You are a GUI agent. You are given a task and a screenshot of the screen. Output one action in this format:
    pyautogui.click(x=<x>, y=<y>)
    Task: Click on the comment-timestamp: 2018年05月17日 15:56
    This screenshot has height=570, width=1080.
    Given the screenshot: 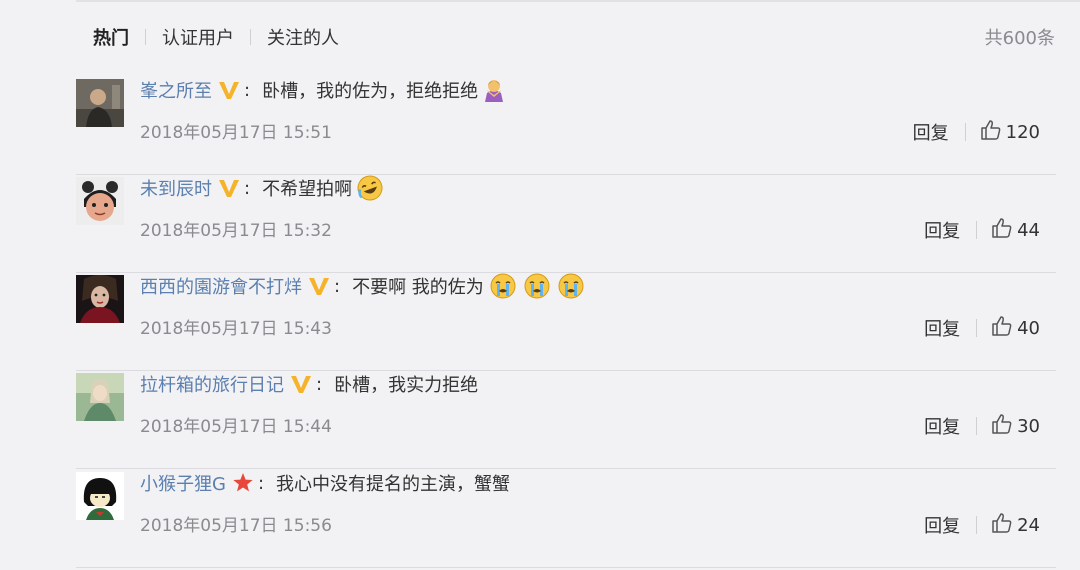 What is the action you would take?
    pyautogui.click(x=236, y=526)
    